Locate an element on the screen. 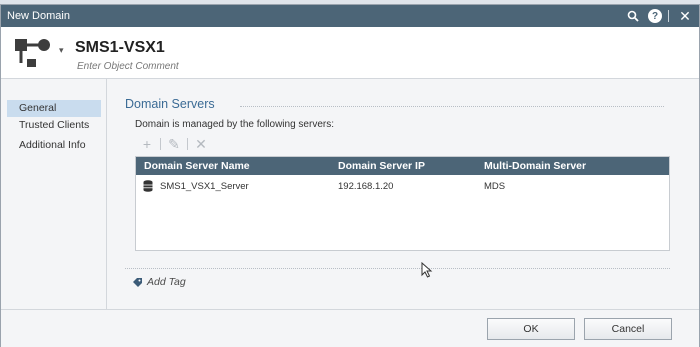 The image size is (700, 347). section-title-domain-servers: Domain Servers is located at coordinates (170, 104).